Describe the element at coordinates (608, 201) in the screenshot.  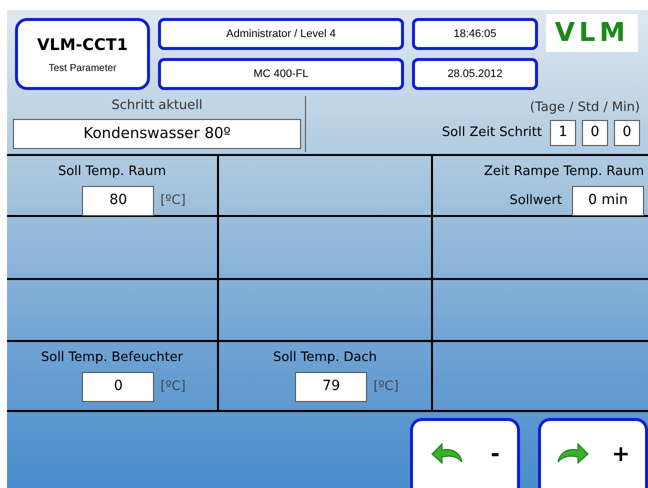
I see `value-field: 0 min` at that location.